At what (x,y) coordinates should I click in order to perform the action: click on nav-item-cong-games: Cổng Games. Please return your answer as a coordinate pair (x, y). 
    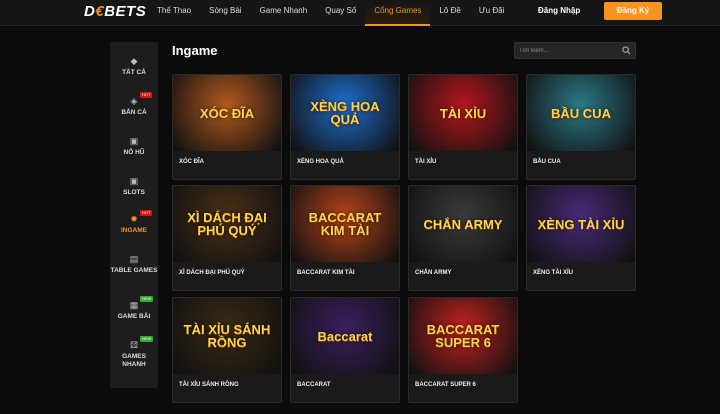
    Looking at the image, I should click on (398, 13).